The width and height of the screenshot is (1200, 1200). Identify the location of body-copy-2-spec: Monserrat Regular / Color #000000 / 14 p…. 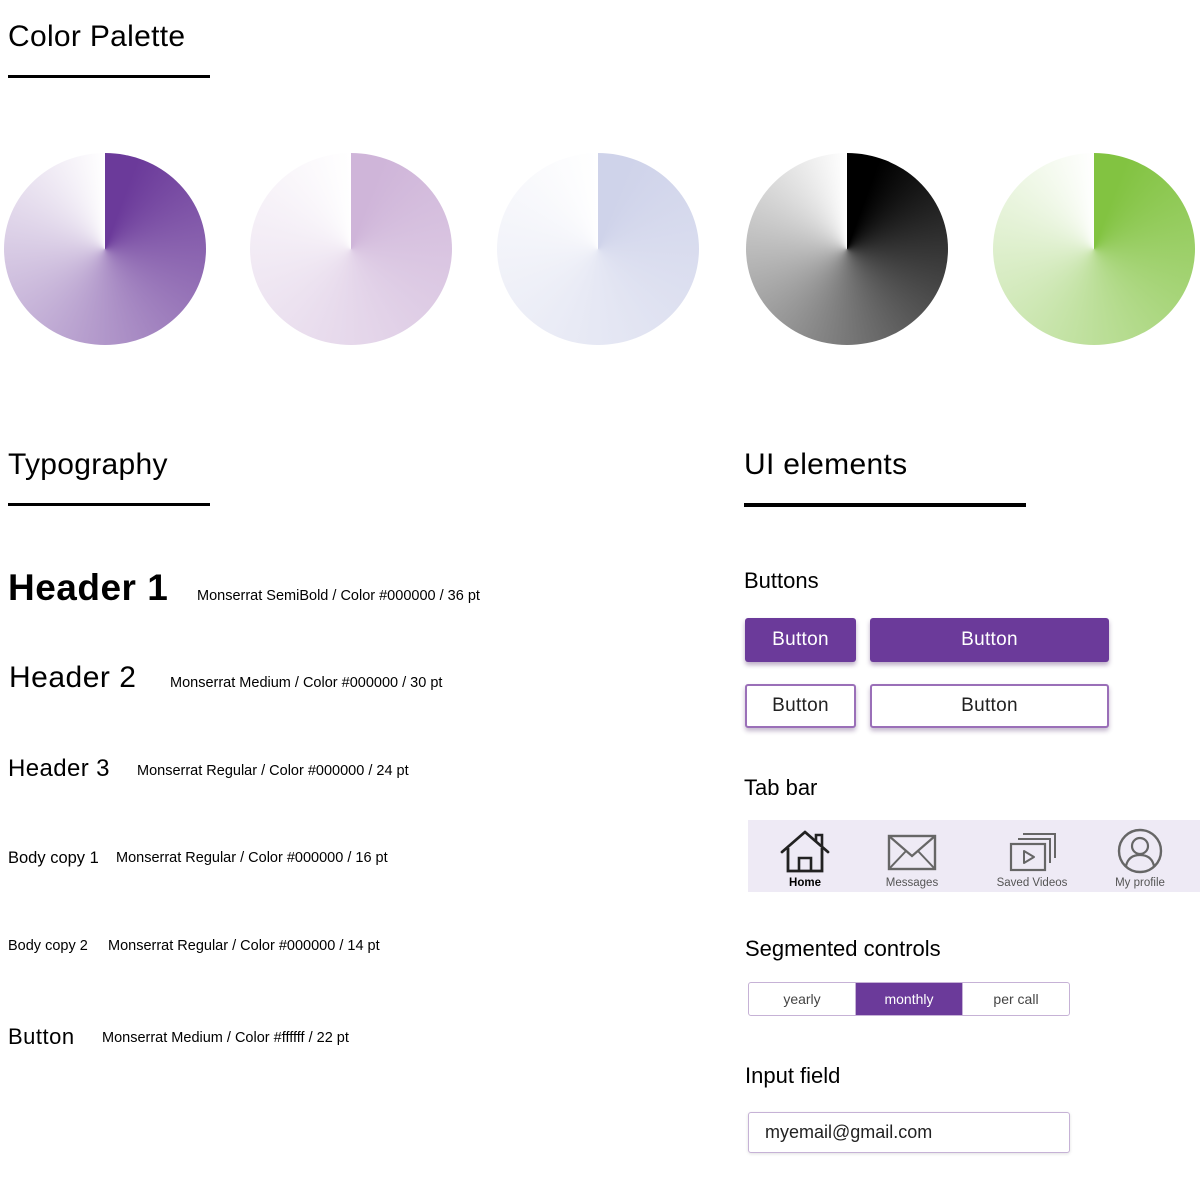
(244, 946).